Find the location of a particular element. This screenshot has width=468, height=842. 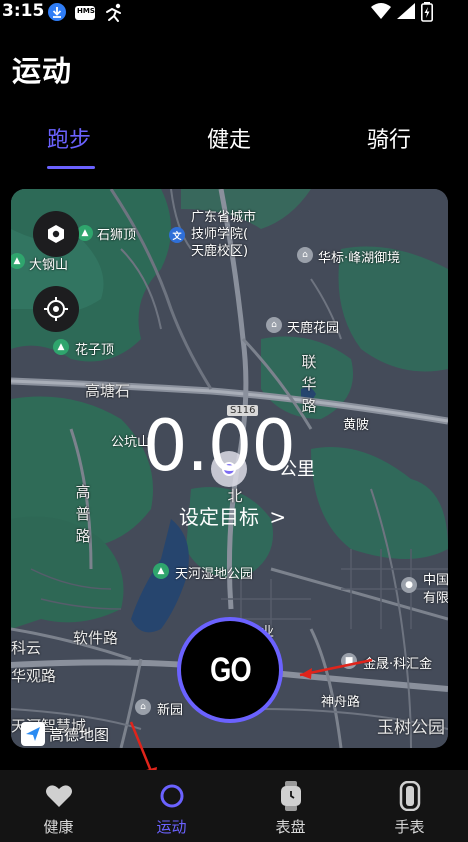

watch-icon is located at coordinates (410, 796).